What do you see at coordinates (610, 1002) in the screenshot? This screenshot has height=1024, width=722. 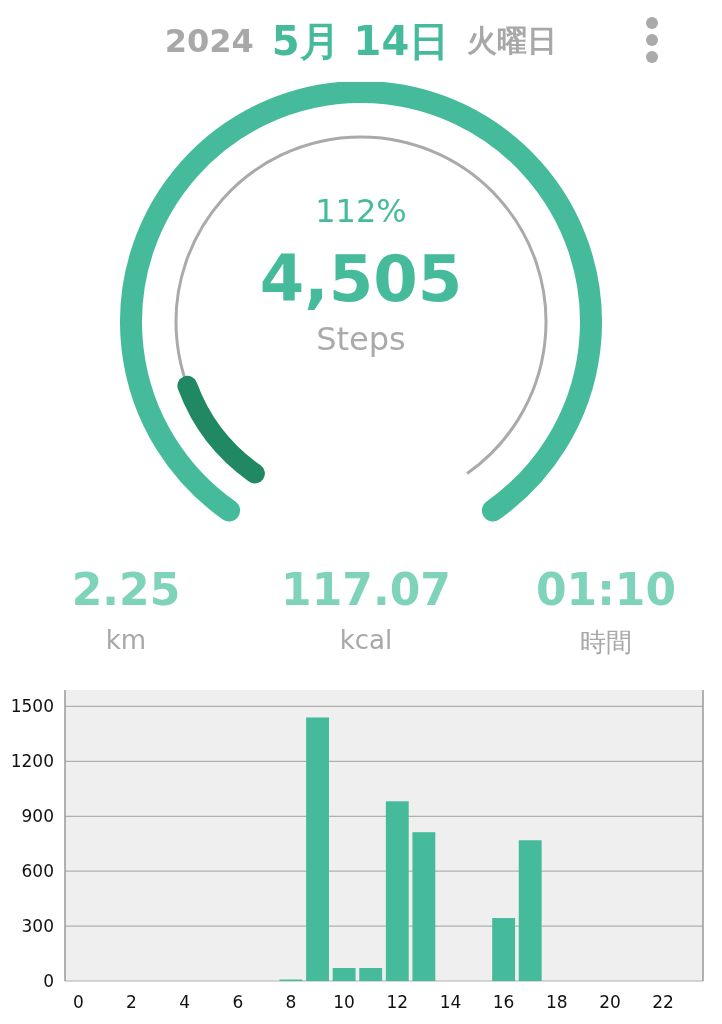 I see `x-tick-label: 20` at bounding box center [610, 1002].